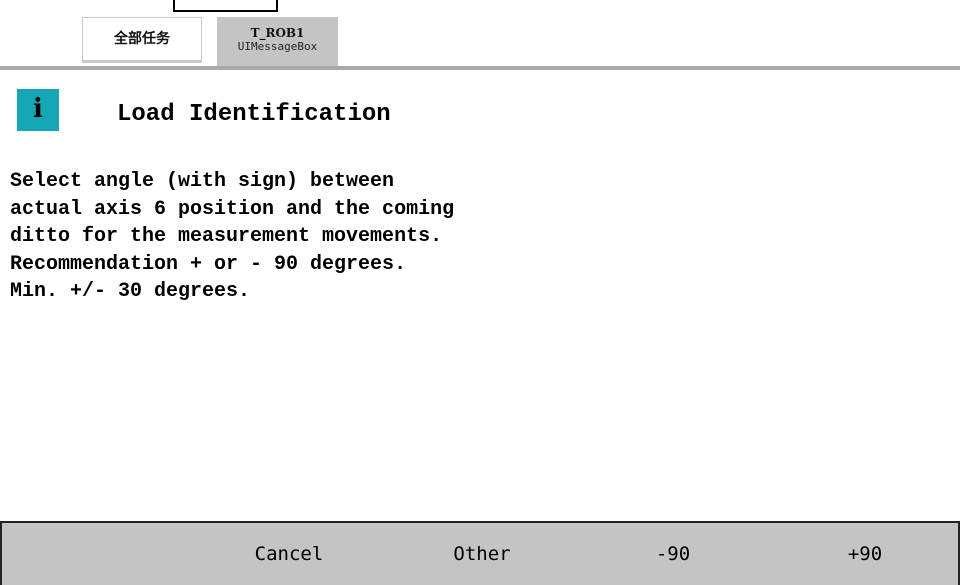 The image size is (960, 585). Describe the element at coordinates (277, 46) in the screenshot. I see `tab-task-subtitle: UIMessageBox` at that location.